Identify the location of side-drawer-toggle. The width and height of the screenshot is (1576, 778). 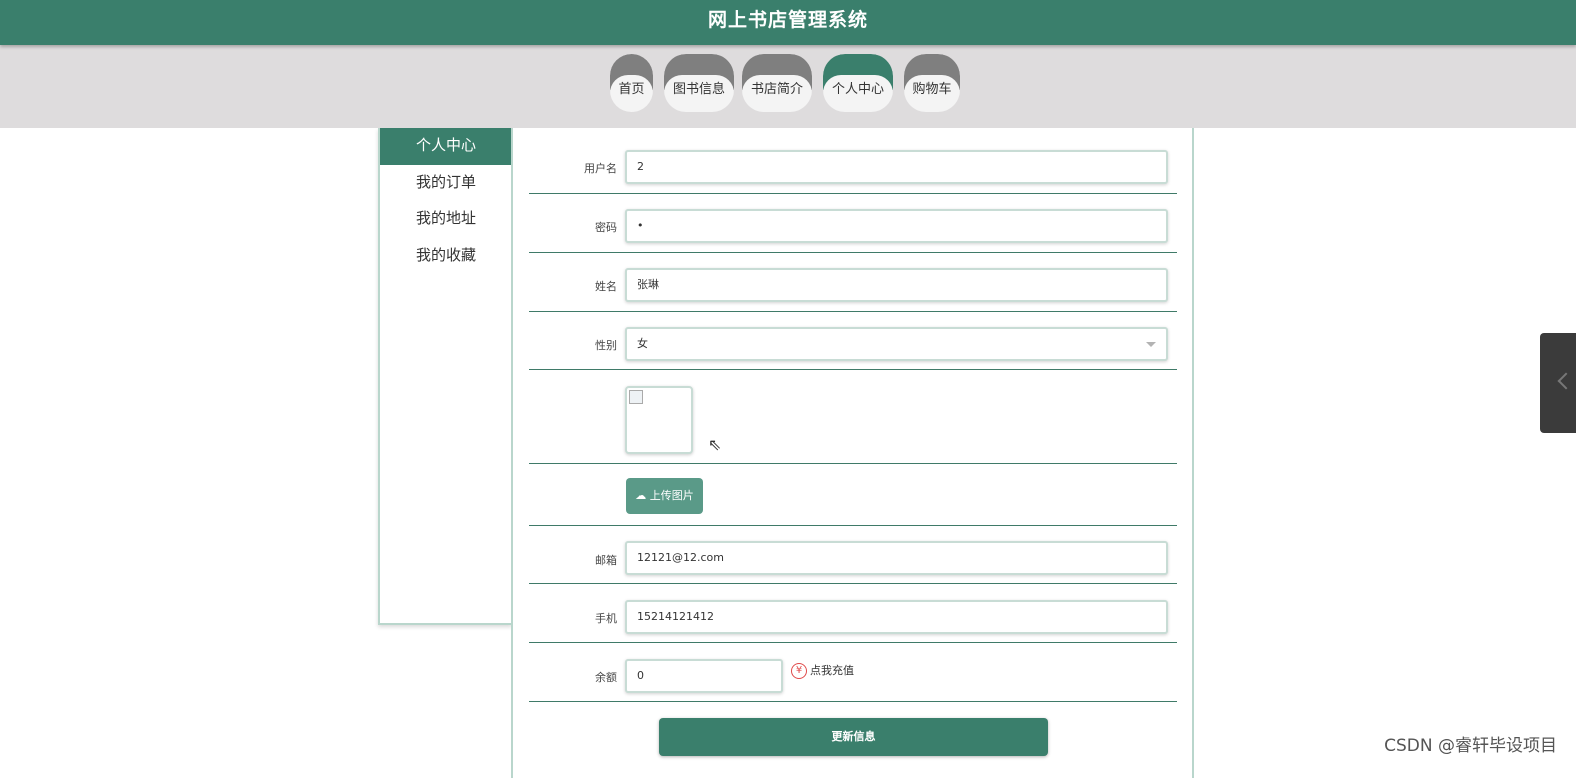
(1558, 383).